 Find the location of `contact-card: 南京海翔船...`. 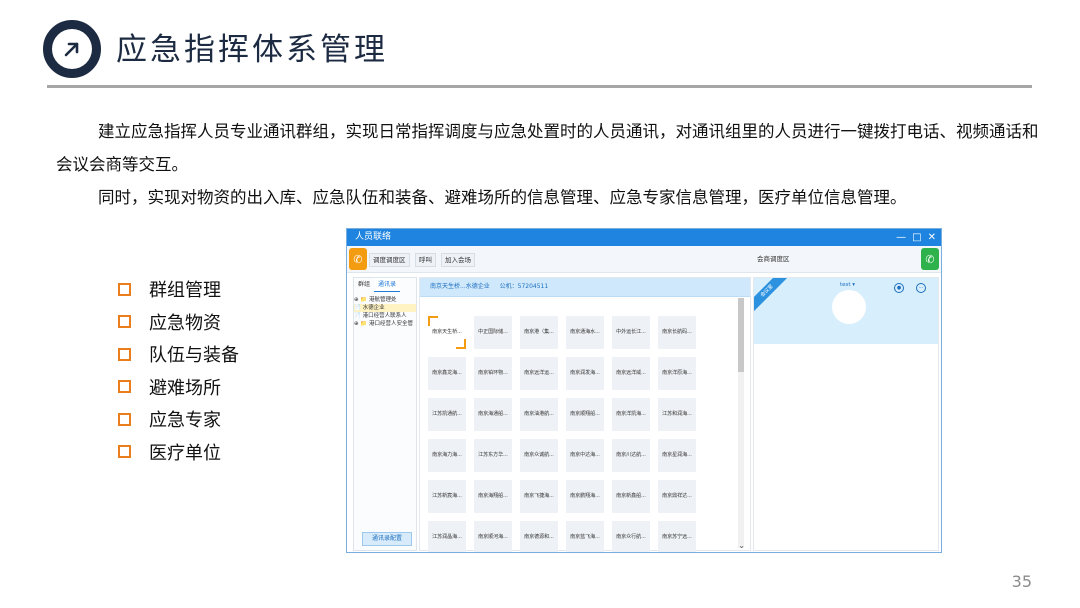

contact-card: 南京海翔船... is located at coordinates (493, 496).